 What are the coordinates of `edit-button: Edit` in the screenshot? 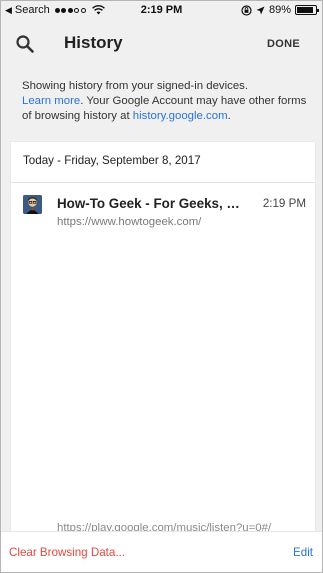 It's located at (303, 552).